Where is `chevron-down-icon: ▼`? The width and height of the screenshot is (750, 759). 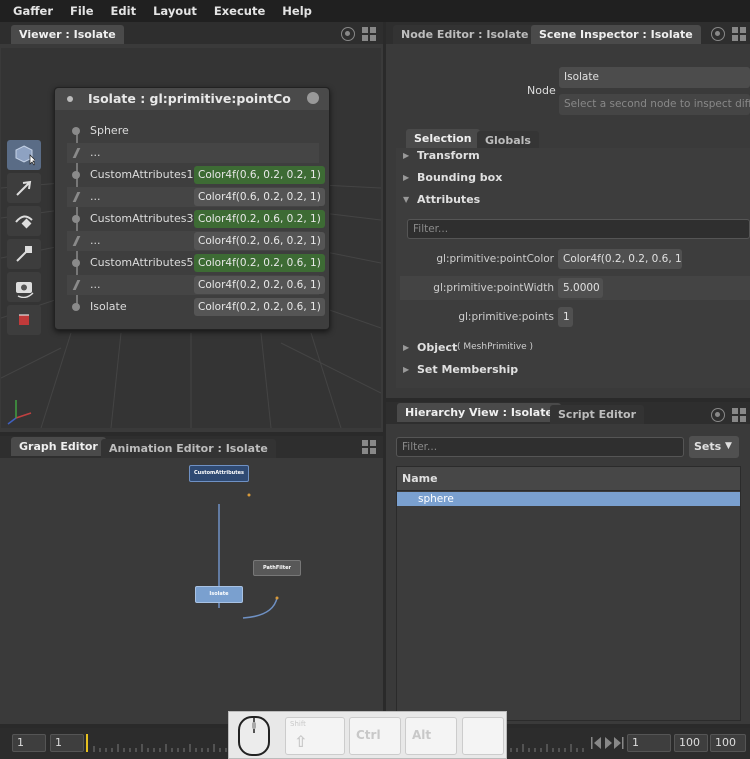 chevron-down-icon: ▼ is located at coordinates (728, 446).